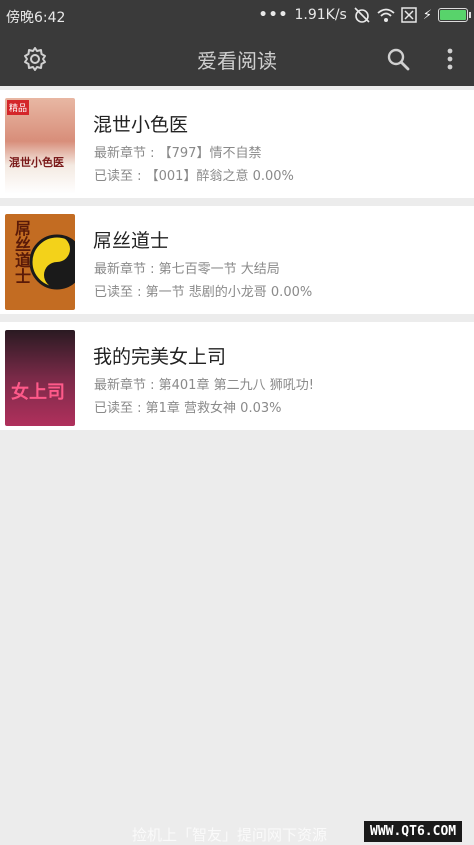 The image size is (474, 845). What do you see at coordinates (237, 17) in the screenshot?
I see `status-bar: 傍晚6:42 ••• 1.91K/s ⚡` at bounding box center [237, 17].